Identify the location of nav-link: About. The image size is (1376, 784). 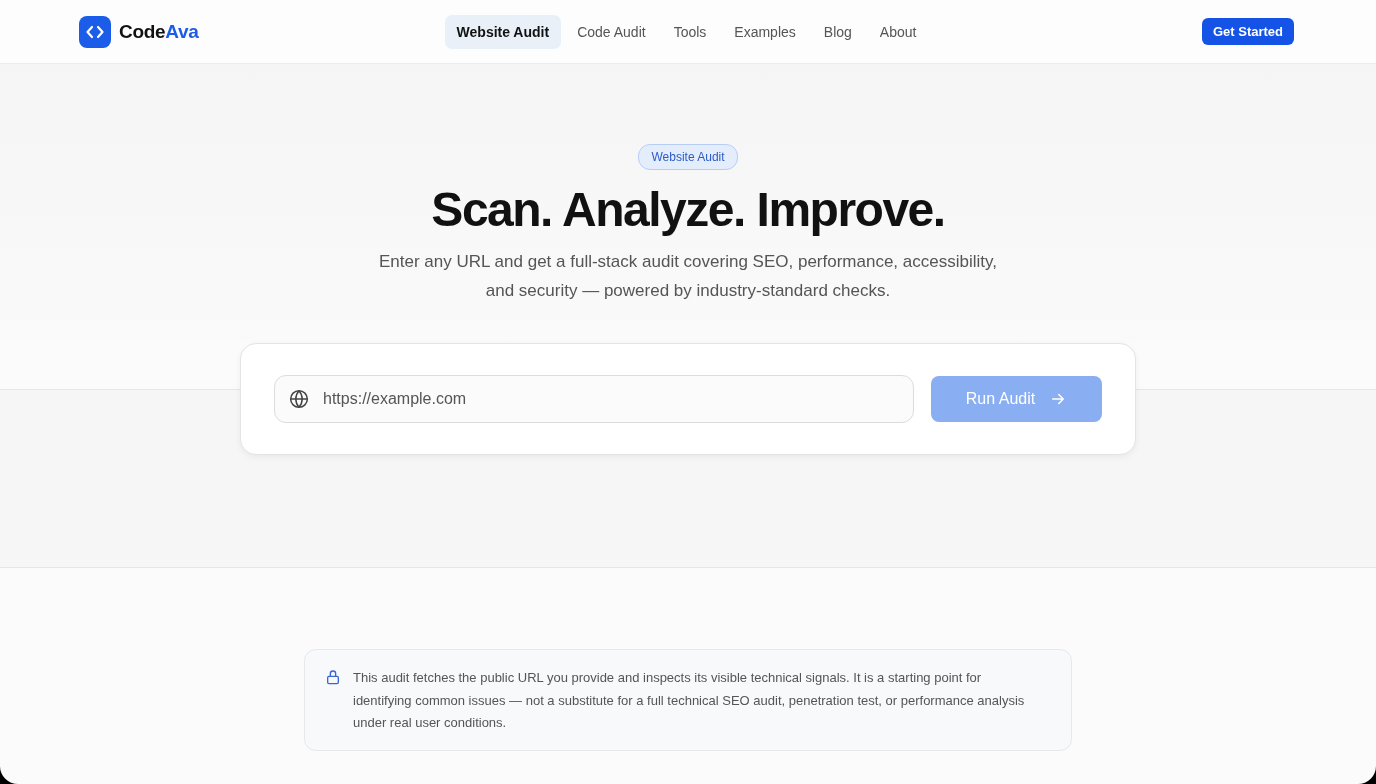
(898, 31).